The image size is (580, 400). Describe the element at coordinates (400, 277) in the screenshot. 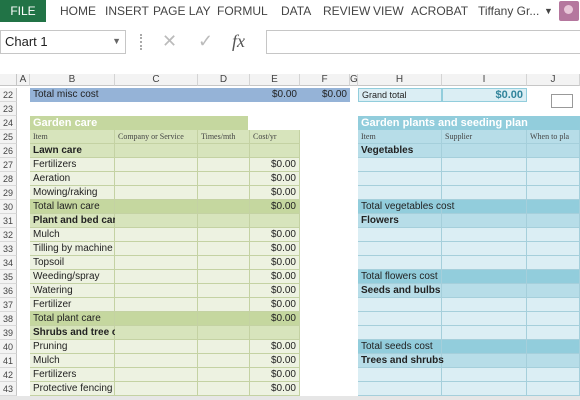

I see `plants-item: Total flowers cost` at that location.